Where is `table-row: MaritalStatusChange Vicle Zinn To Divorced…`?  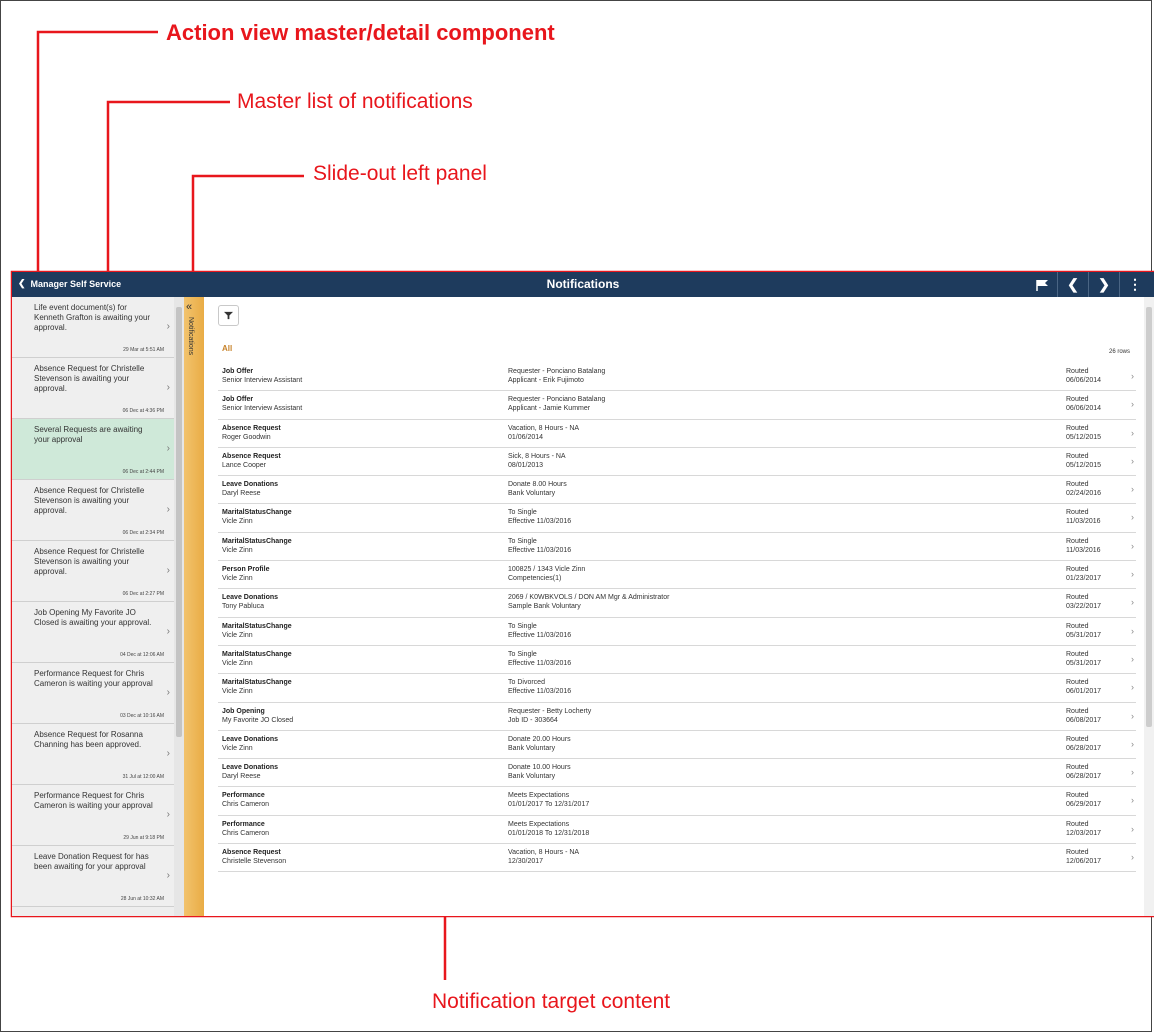
table-row: MaritalStatusChange Vicle Zinn To Divorced… is located at coordinates (677, 688).